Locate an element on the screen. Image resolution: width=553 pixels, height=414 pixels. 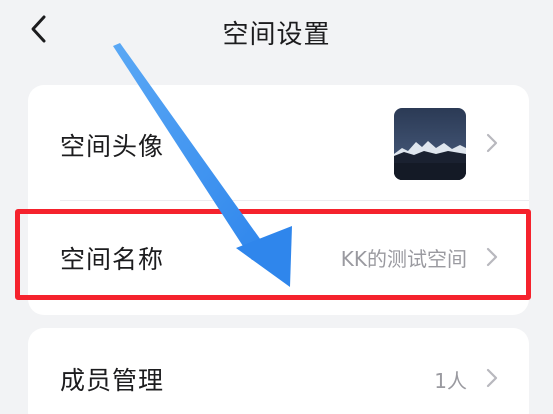
nav-header: 空间设置 is located at coordinates (276, 31).